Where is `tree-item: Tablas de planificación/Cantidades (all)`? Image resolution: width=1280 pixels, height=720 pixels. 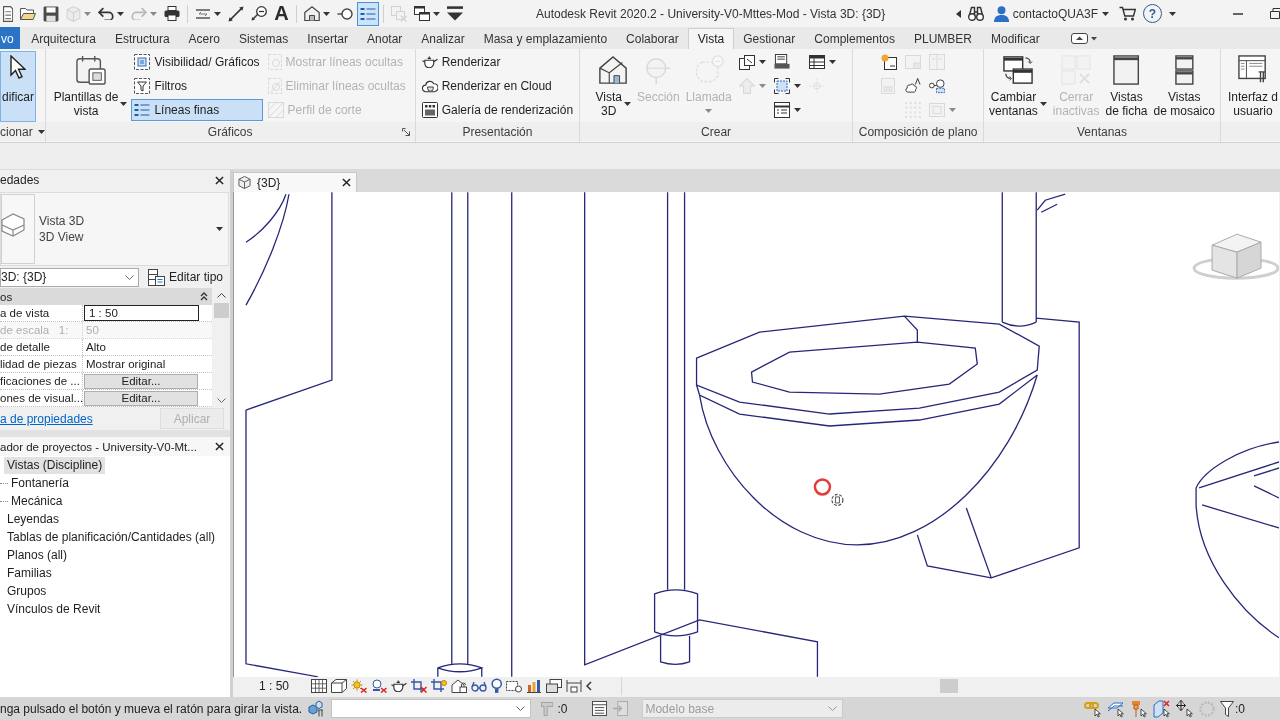 tree-item: Tablas de planificación/Cantidades (all) is located at coordinates (111, 537).